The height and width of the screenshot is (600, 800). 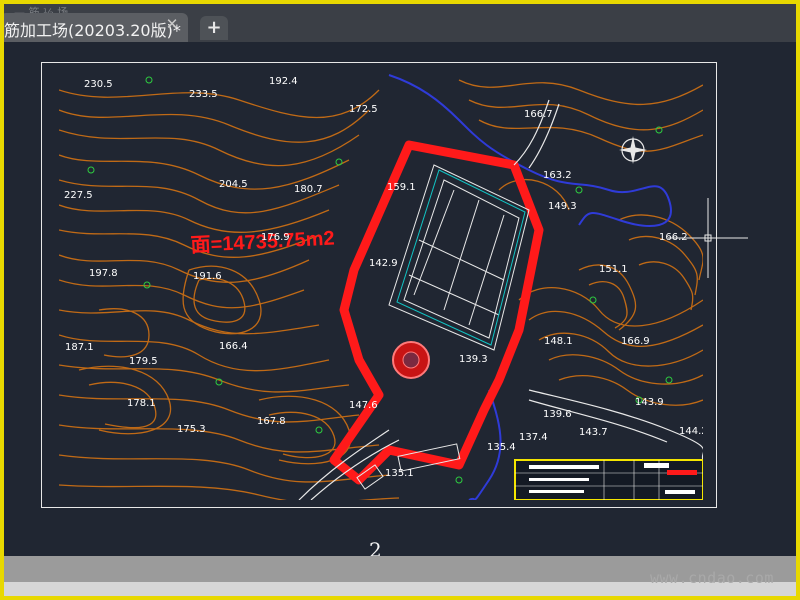 I want to click on elevation-label: 149.3, so click(x=562, y=206).